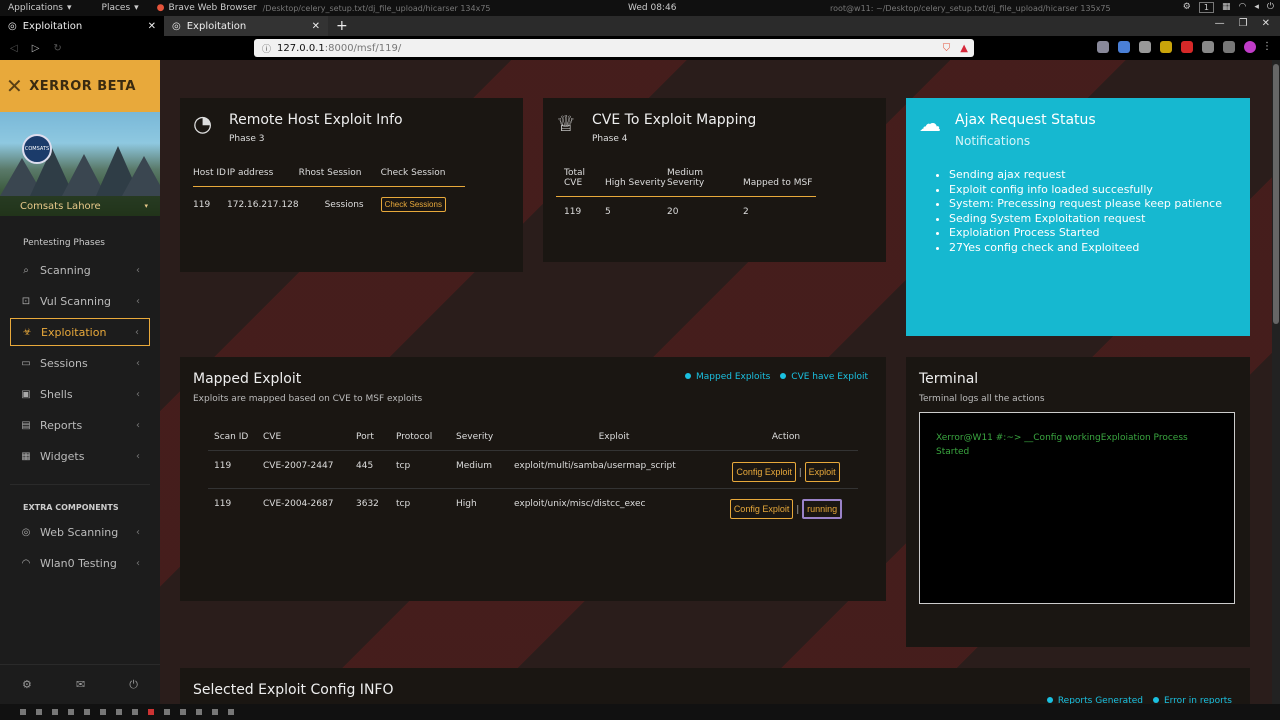 The image size is (1280, 720). Describe the element at coordinates (57, 48) in the screenshot. I see `reload-icon: ↻` at that location.